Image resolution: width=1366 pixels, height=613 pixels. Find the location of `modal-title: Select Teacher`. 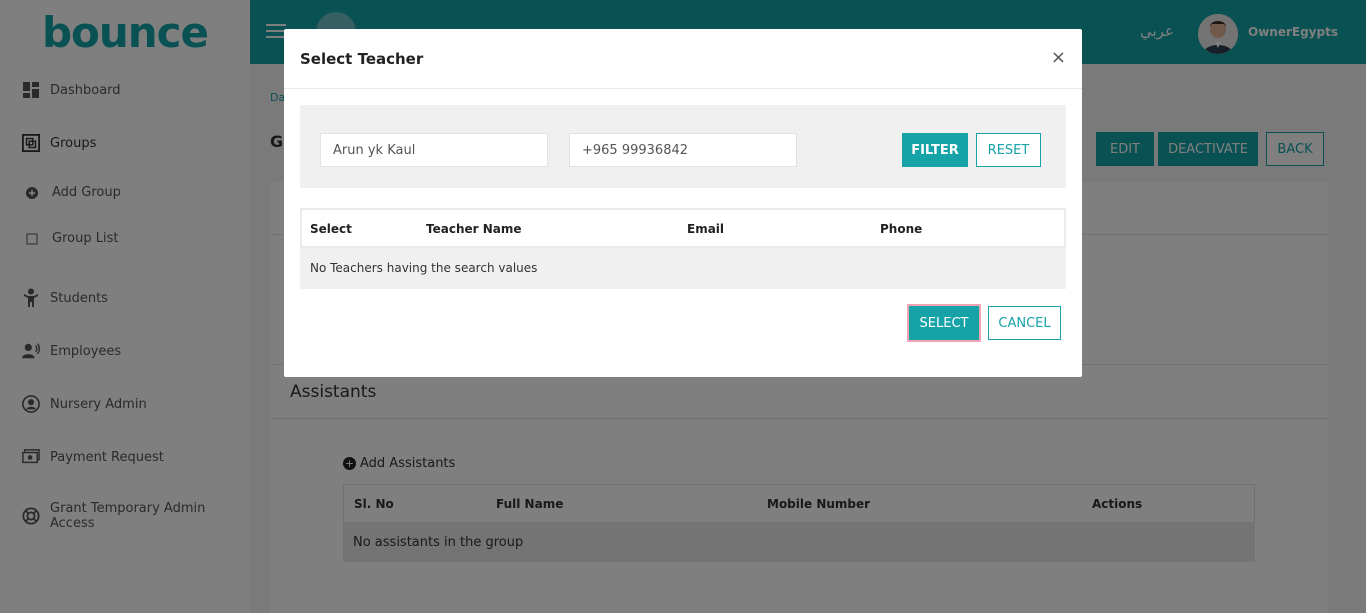

modal-title: Select Teacher is located at coordinates (362, 59).